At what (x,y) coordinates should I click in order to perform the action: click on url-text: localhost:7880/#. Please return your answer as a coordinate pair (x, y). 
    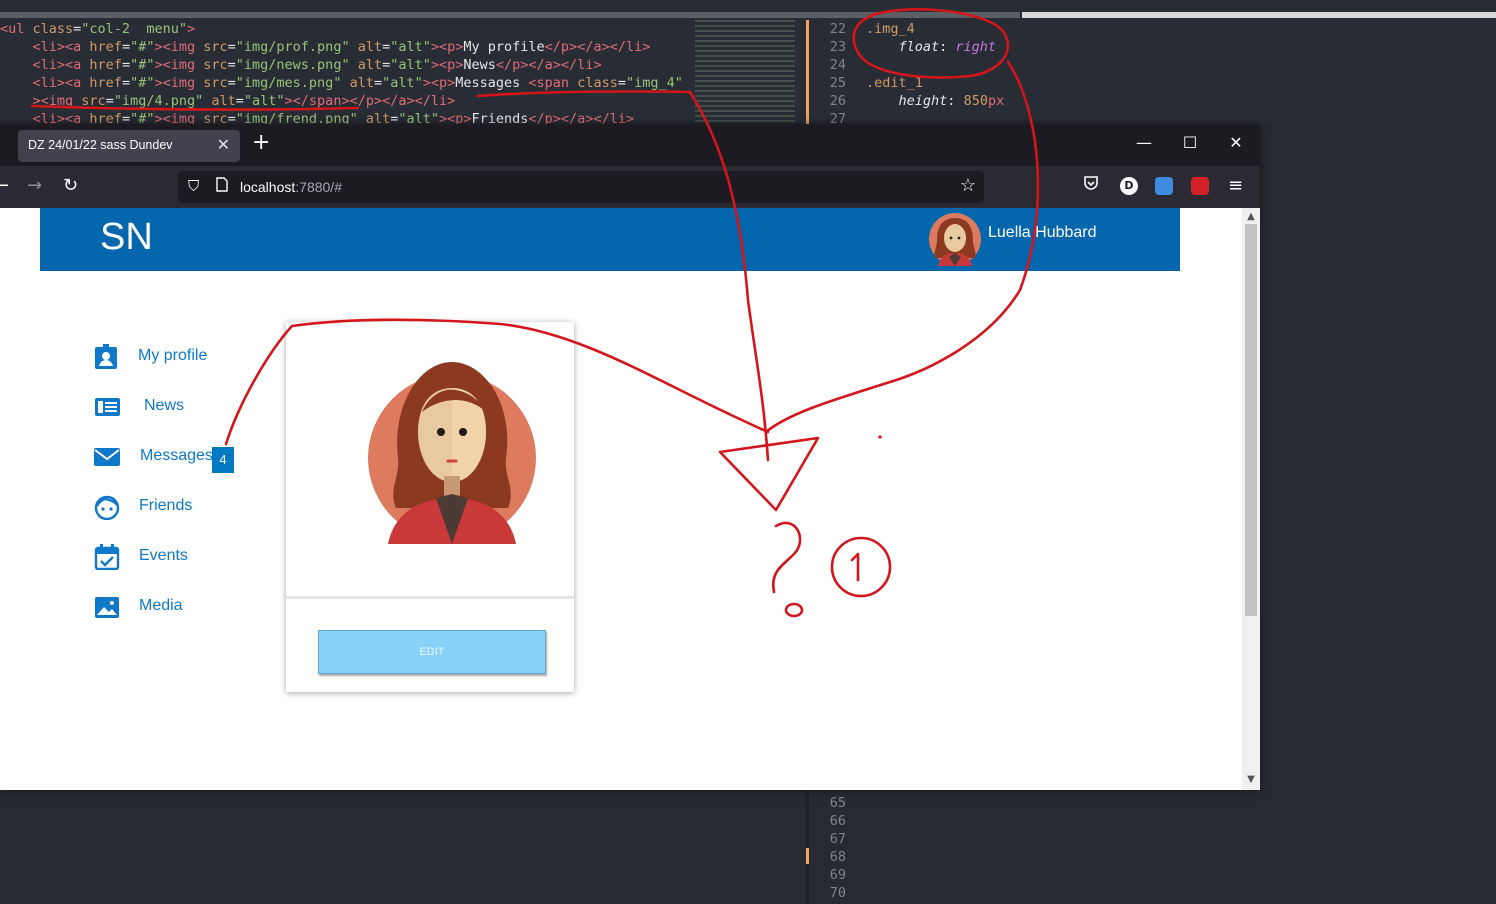
    Looking at the image, I should click on (291, 187).